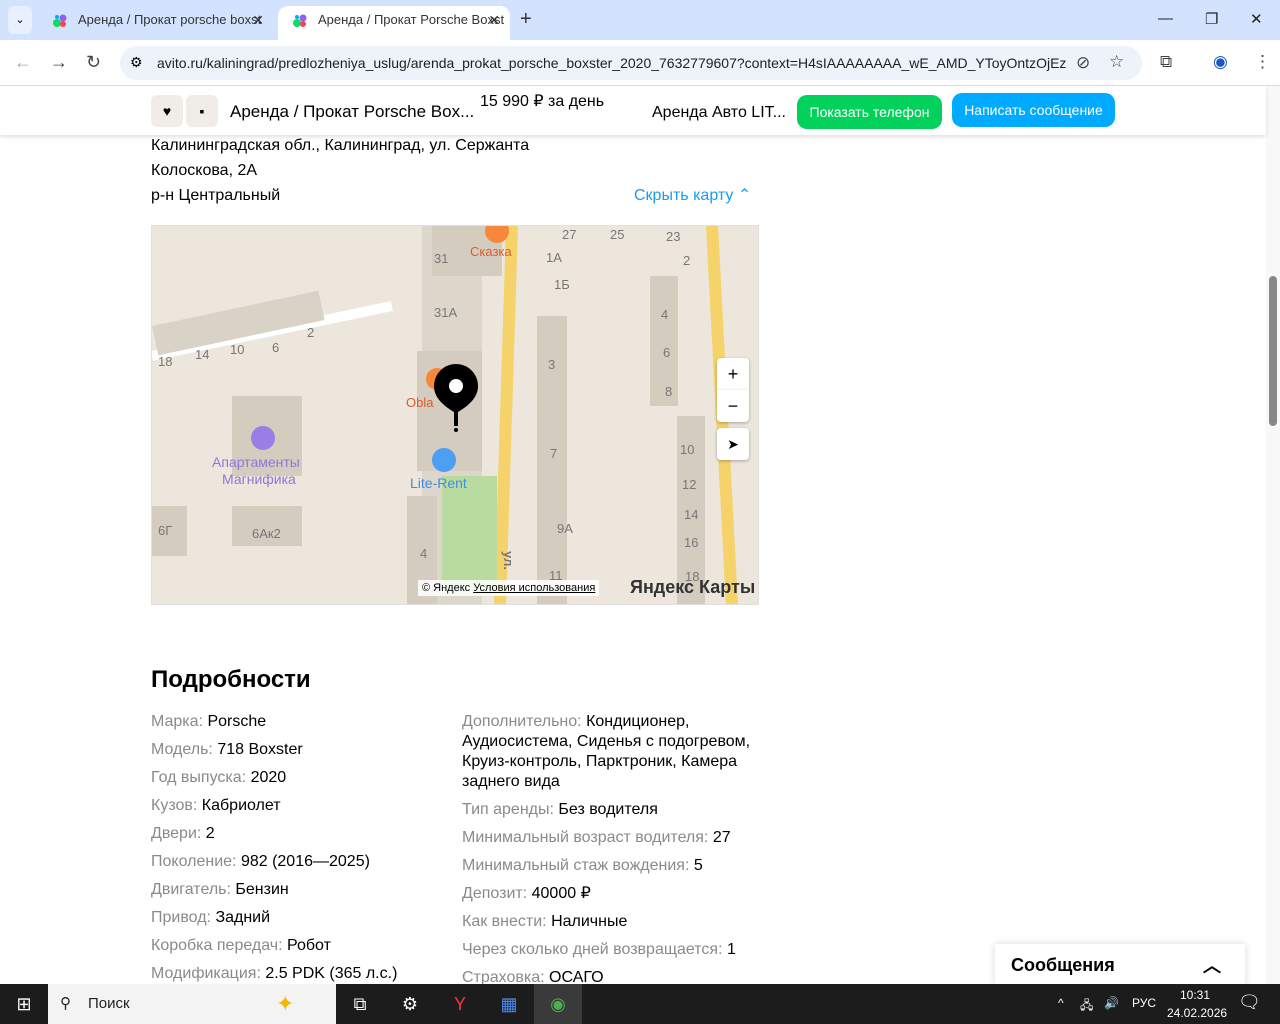 This screenshot has height=1024, width=1280. Describe the element at coordinates (1083, 63) in the screenshot. I see `tracking-off-icon: ⊘` at that location.